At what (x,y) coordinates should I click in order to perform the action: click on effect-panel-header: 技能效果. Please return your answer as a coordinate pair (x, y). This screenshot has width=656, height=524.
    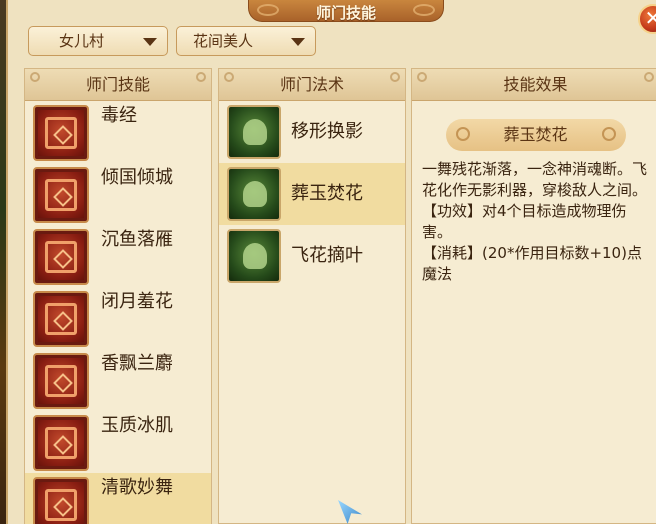
    Looking at the image, I should click on (534, 85).